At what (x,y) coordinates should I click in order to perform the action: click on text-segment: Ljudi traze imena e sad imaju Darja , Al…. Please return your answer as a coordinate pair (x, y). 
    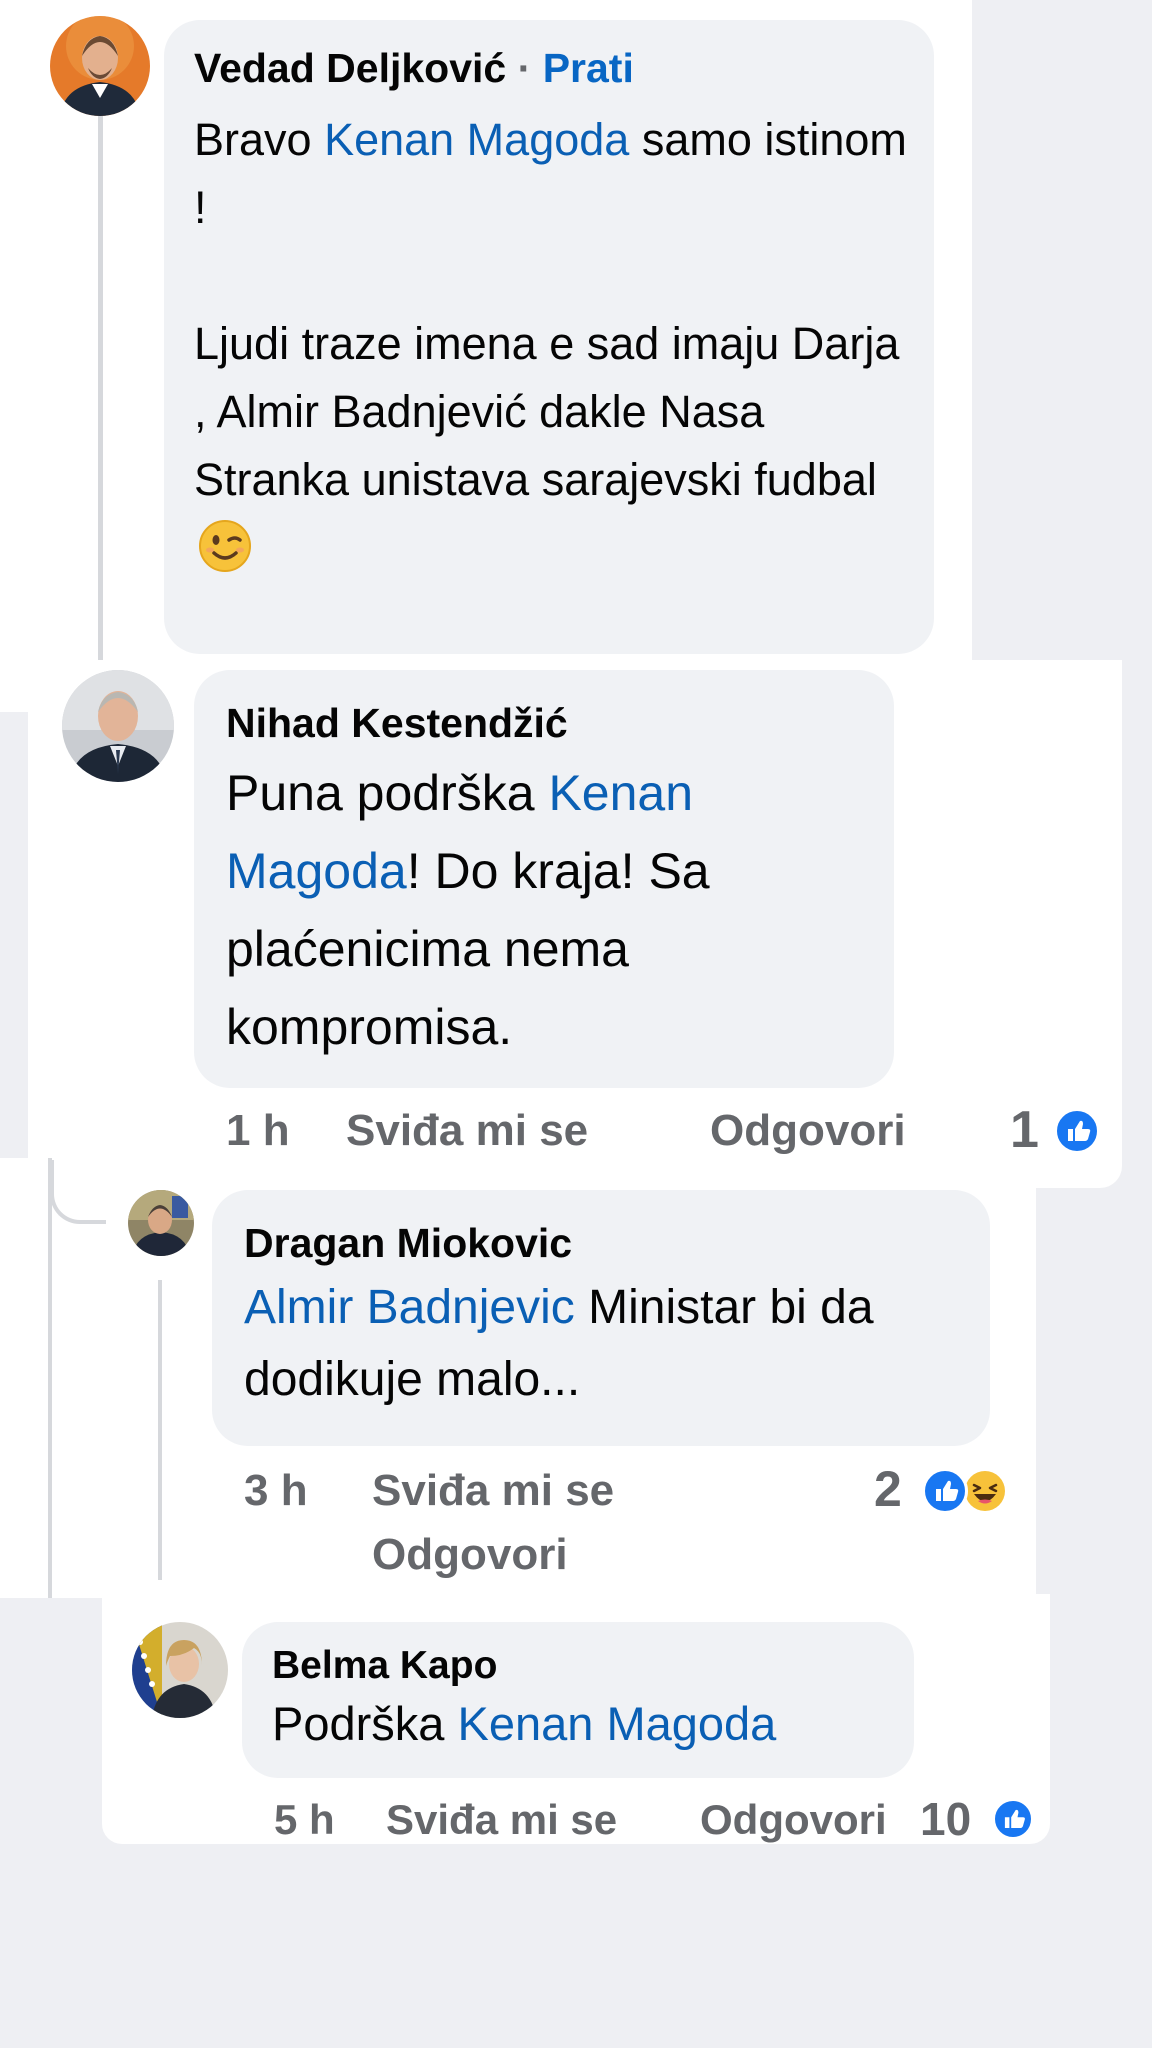
    Looking at the image, I should click on (547, 411).